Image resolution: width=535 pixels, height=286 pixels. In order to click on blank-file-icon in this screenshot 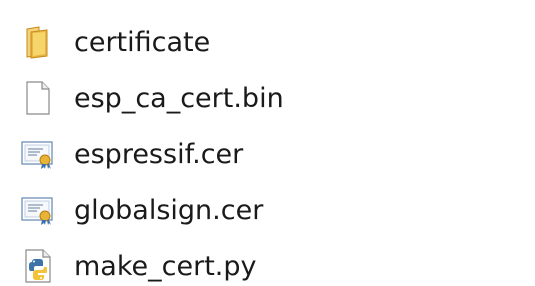, I will do `click(38, 98)`.